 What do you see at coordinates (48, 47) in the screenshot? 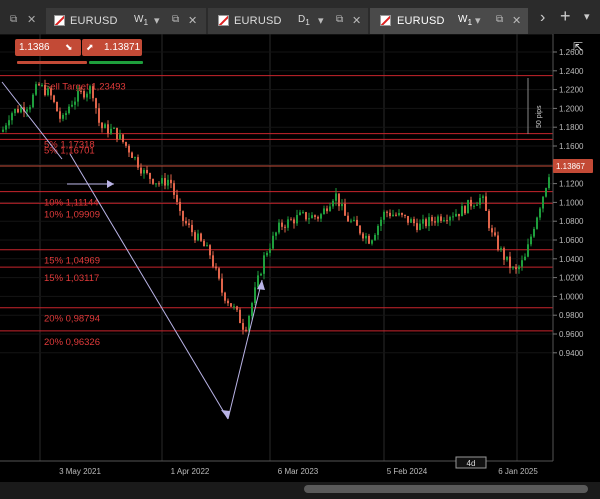
I see `bid-price-button: 1.1386 ⬊` at bounding box center [48, 47].